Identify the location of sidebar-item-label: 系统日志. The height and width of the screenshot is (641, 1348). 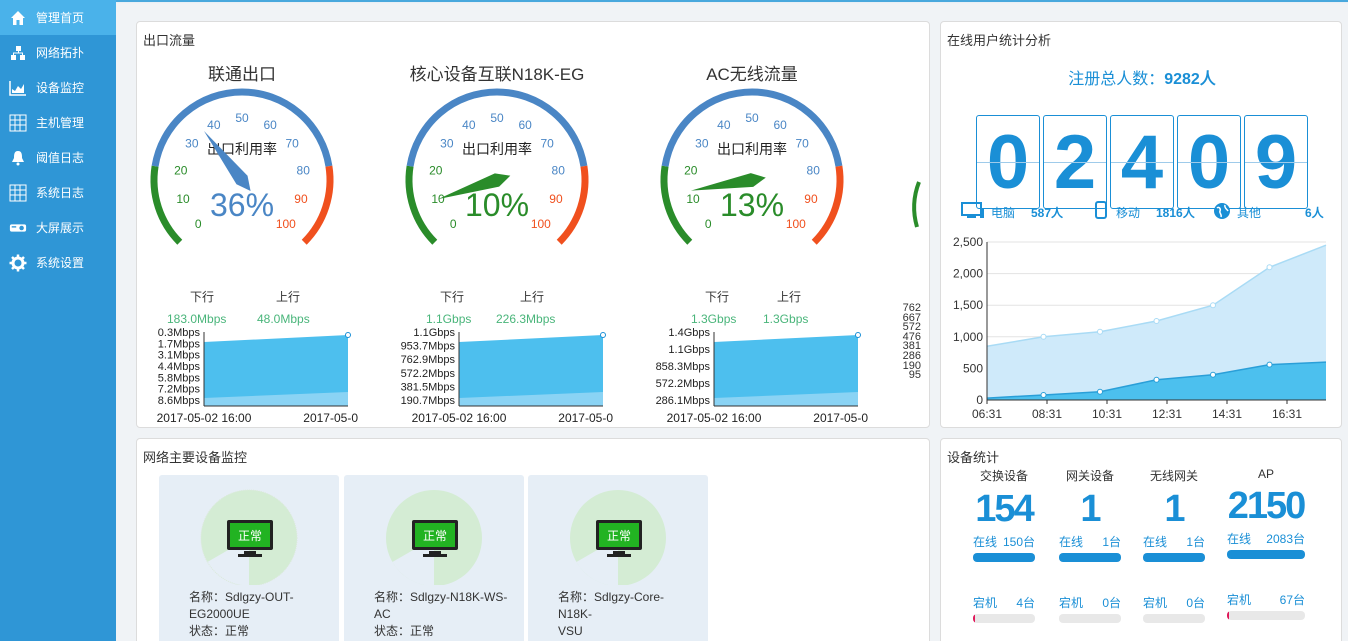
(60, 193).